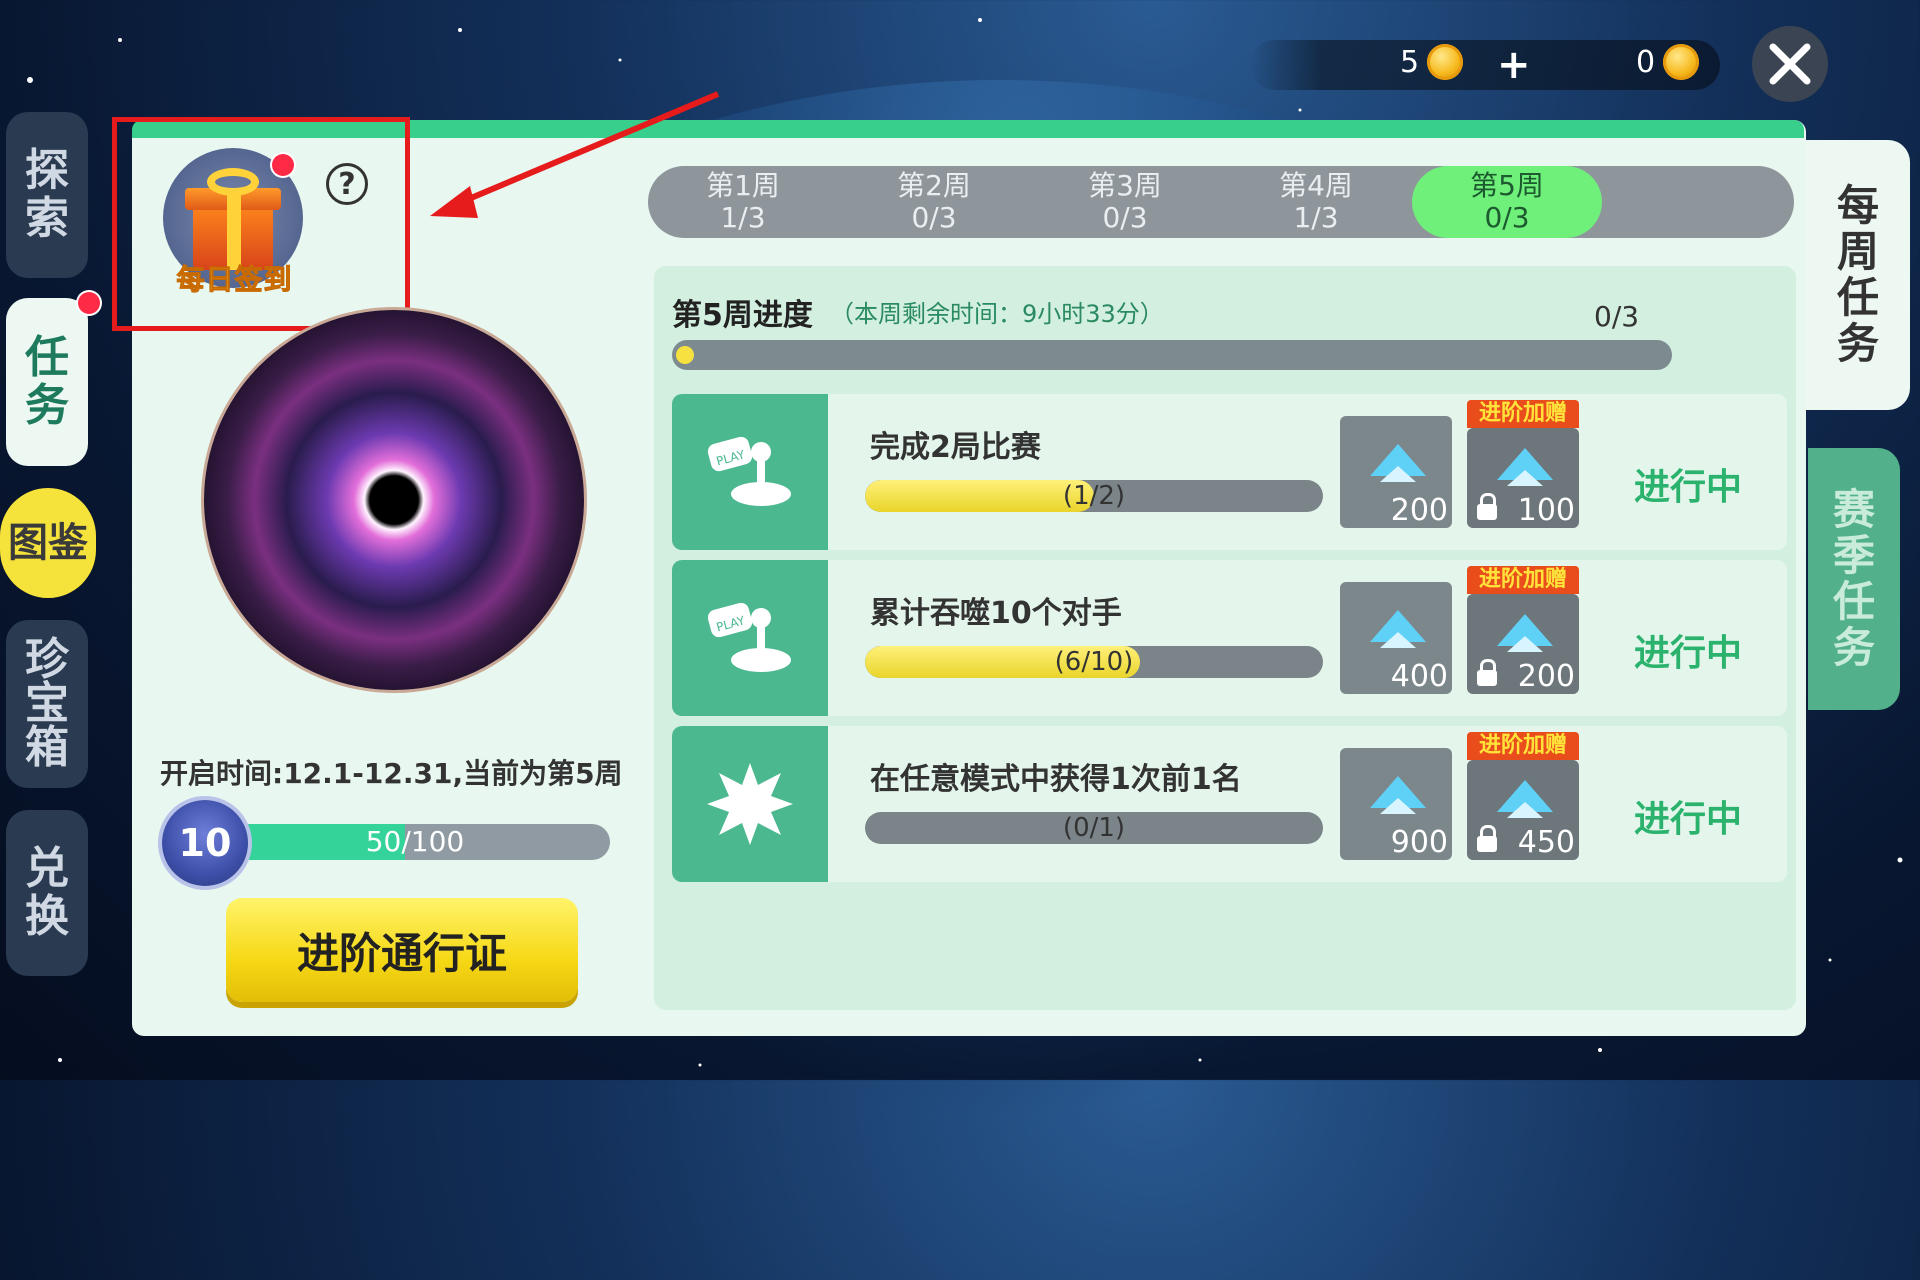 The width and height of the screenshot is (1920, 1280). I want to click on bonus-amount: 100, so click(1546, 510).